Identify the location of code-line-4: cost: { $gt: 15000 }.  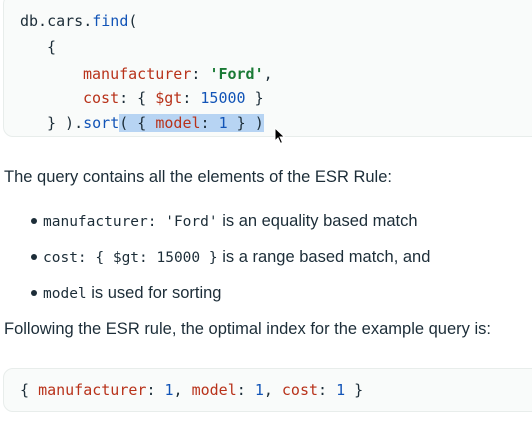
(173, 98).